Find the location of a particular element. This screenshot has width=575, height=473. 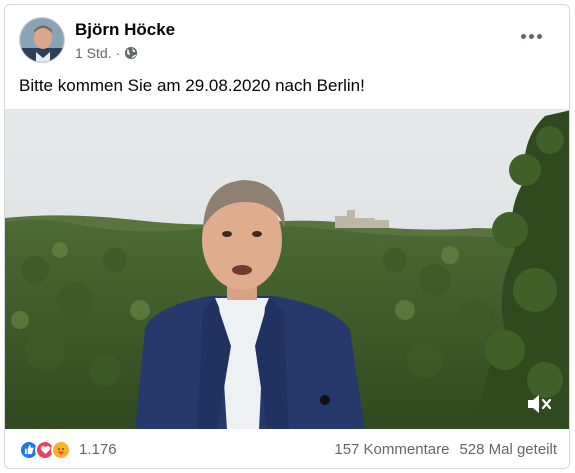

speaker-muted-icon is located at coordinates (540, 404).